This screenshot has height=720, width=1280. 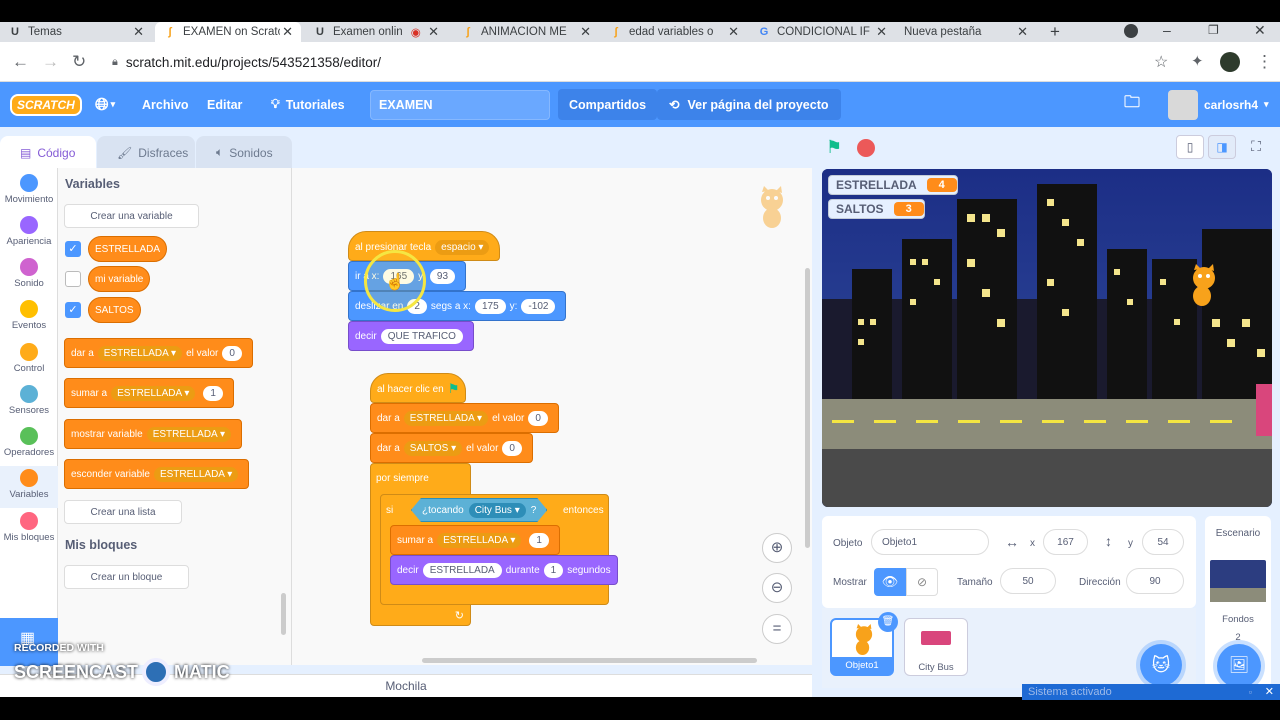 What do you see at coordinates (308, 104) in the screenshot?
I see `tutorials-button: 💡︎ Tutoriales` at bounding box center [308, 104].